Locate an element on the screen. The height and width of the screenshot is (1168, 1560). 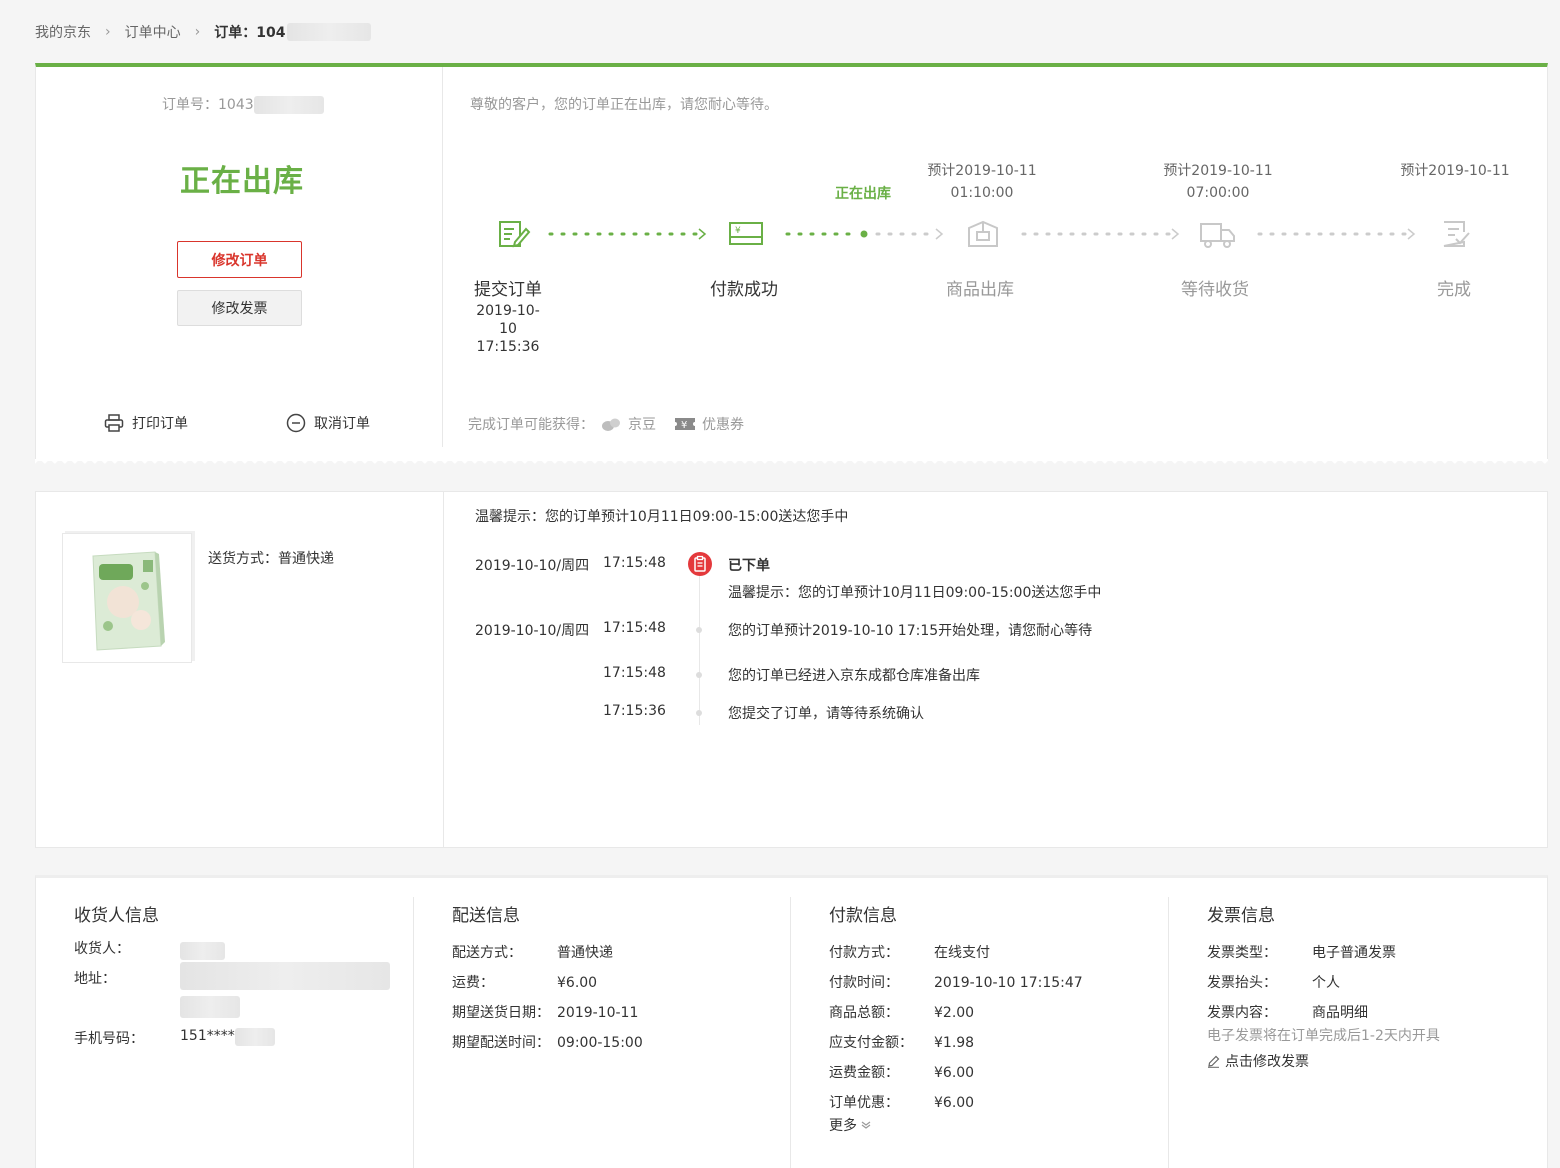
timeline-text: 您提交了订单，请等待系统确认 is located at coordinates (826, 714).